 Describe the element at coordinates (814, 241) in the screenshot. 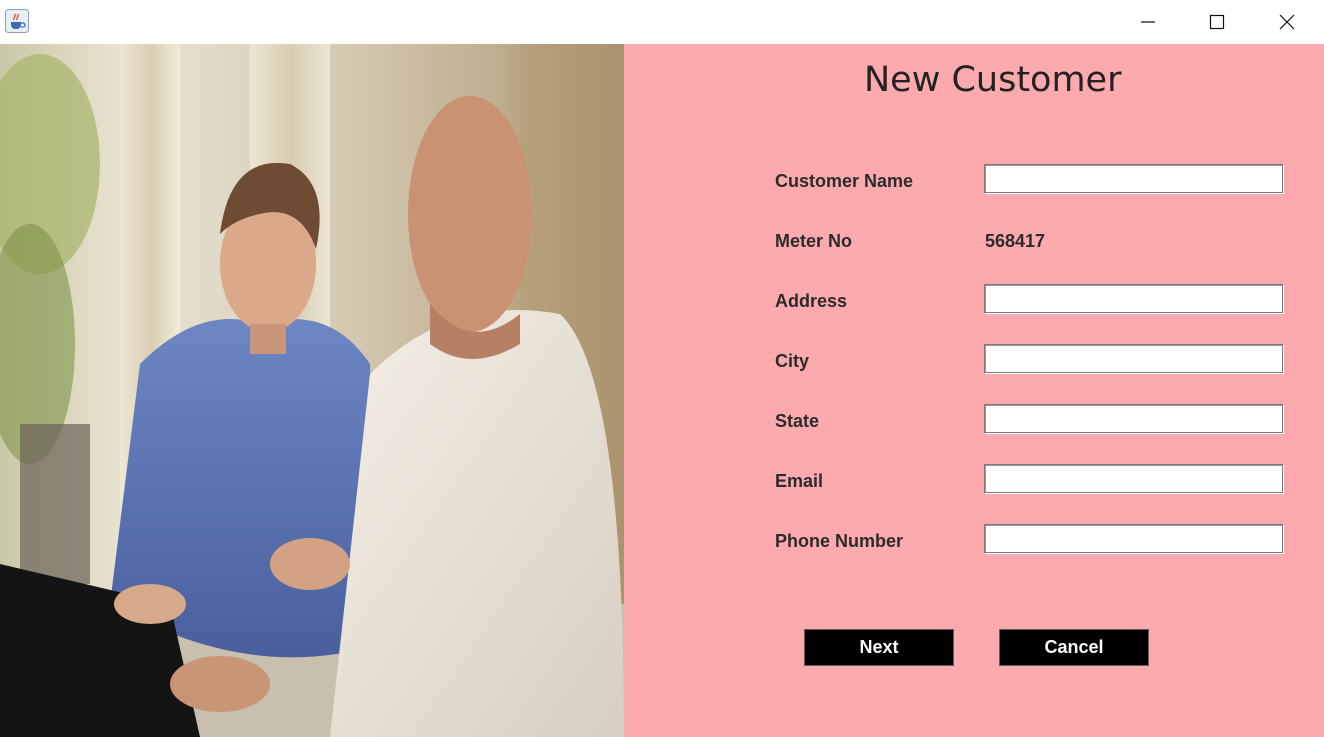

I see `meter-no-label: Meter No` at that location.